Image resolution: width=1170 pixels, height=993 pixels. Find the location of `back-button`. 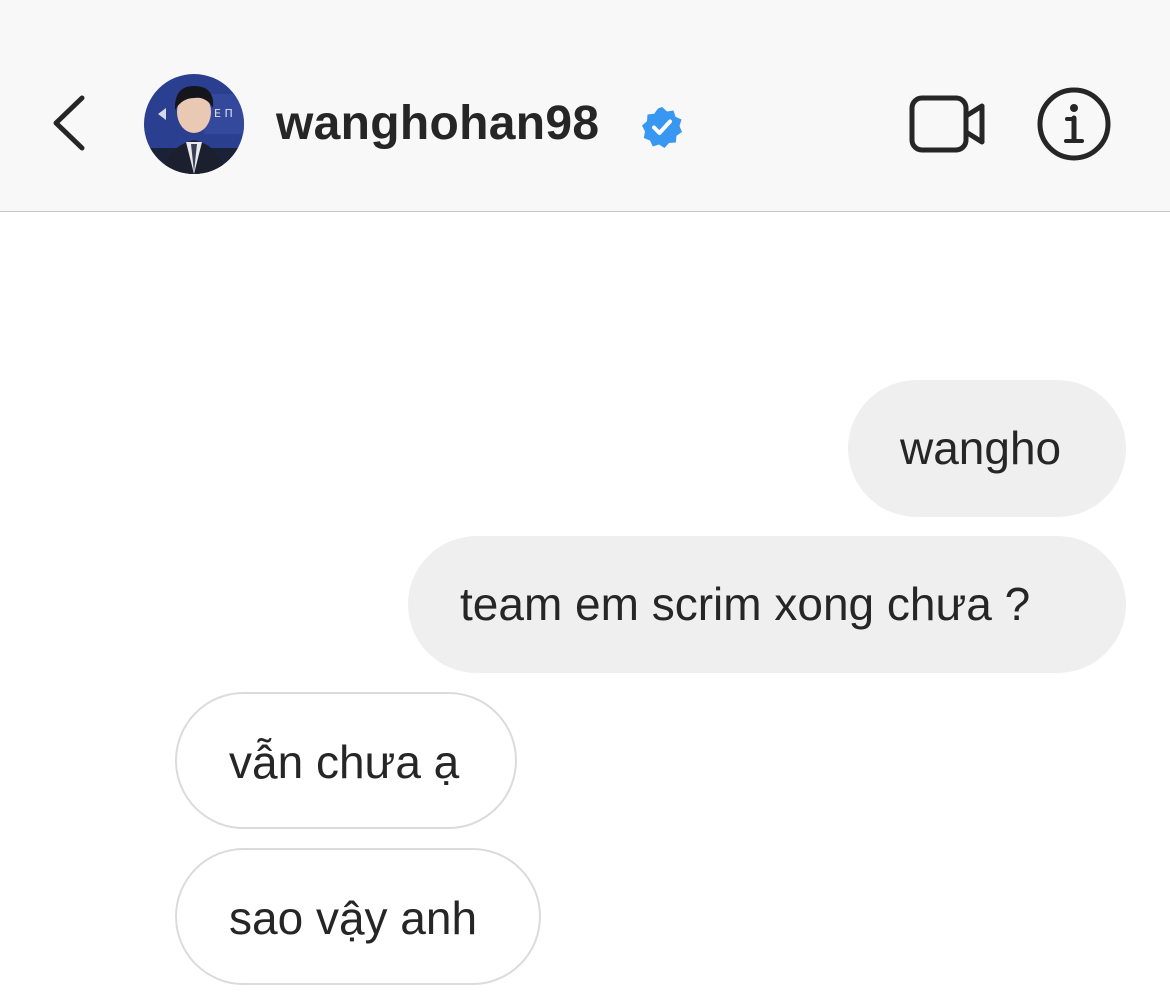

back-button is located at coordinates (69, 123).